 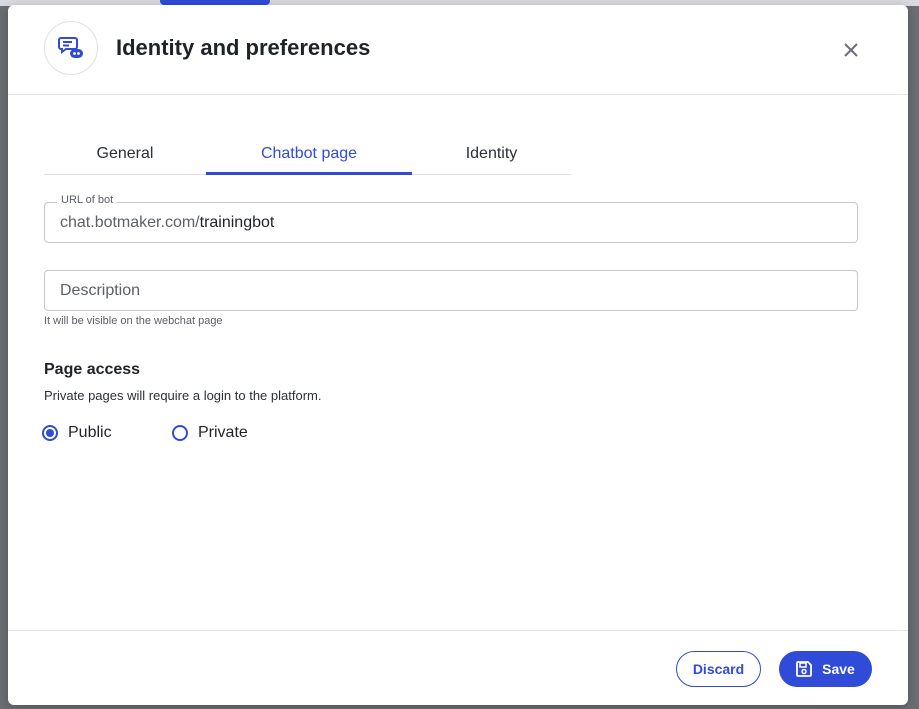 What do you see at coordinates (92, 369) in the screenshot?
I see `page-access-title: Page access` at bounding box center [92, 369].